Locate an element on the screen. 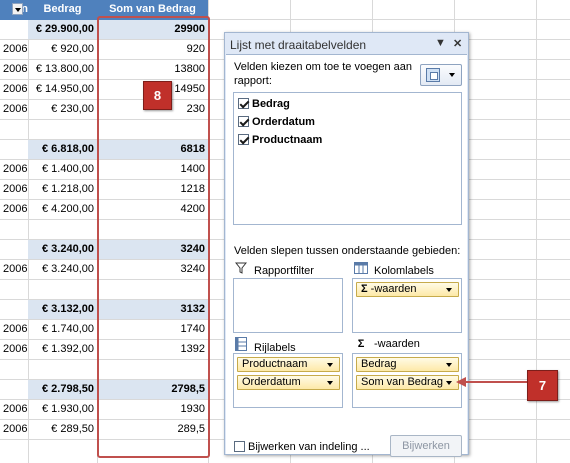 Image resolution: width=570 pixels, height=463 pixels. defer-update-checkbox is located at coordinates (239, 446).